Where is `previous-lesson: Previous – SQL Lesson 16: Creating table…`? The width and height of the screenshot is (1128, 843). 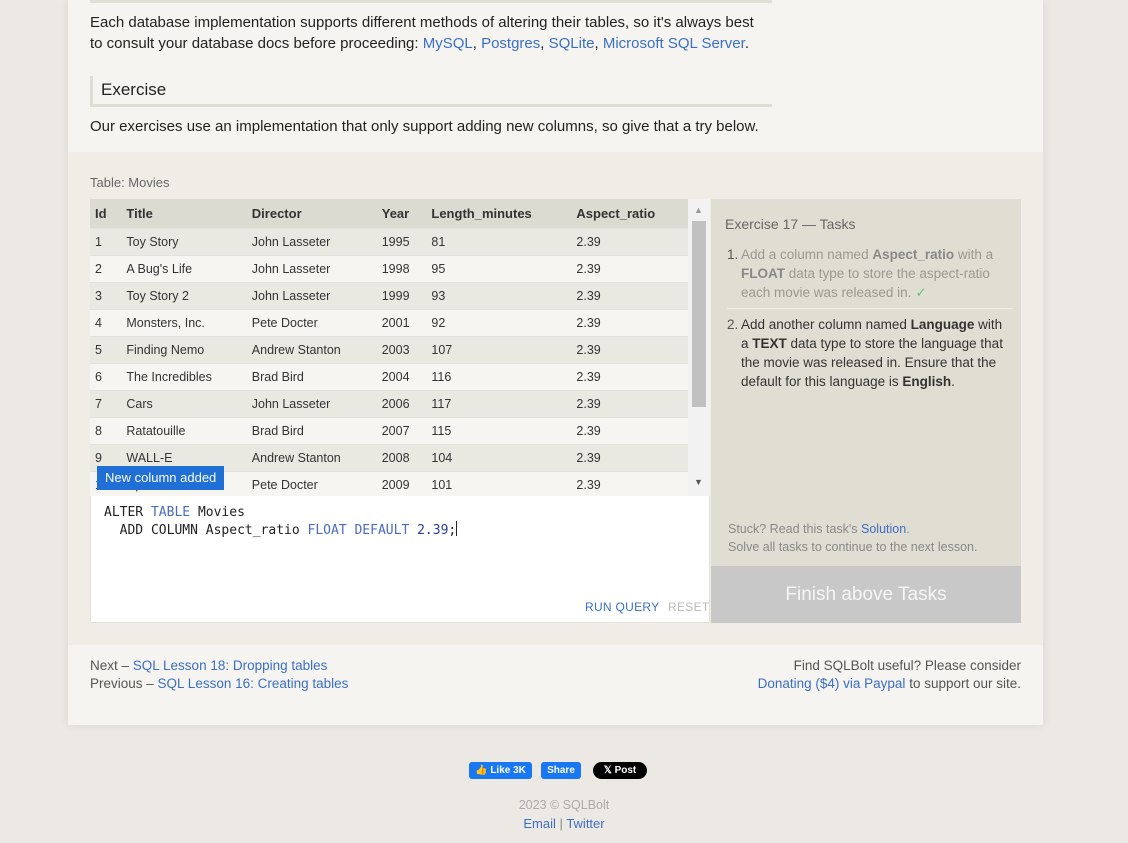
previous-lesson: Previous – SQL Lesson 16: Creating table… is located at coordinates (219, 684).